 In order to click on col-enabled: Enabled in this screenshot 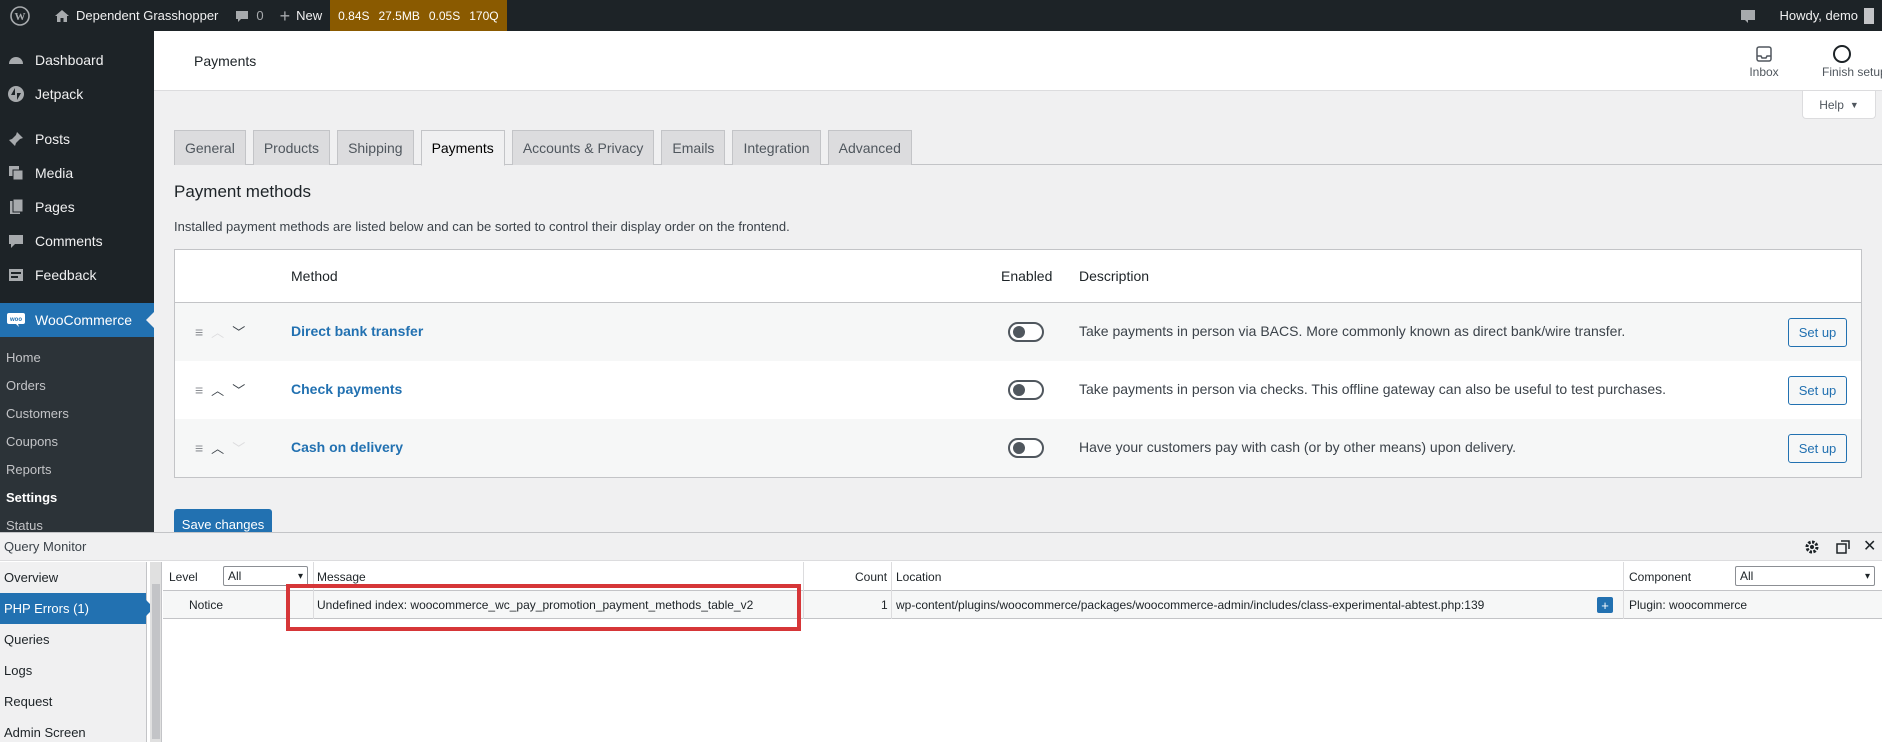, I will do `click(1027, 276)`.